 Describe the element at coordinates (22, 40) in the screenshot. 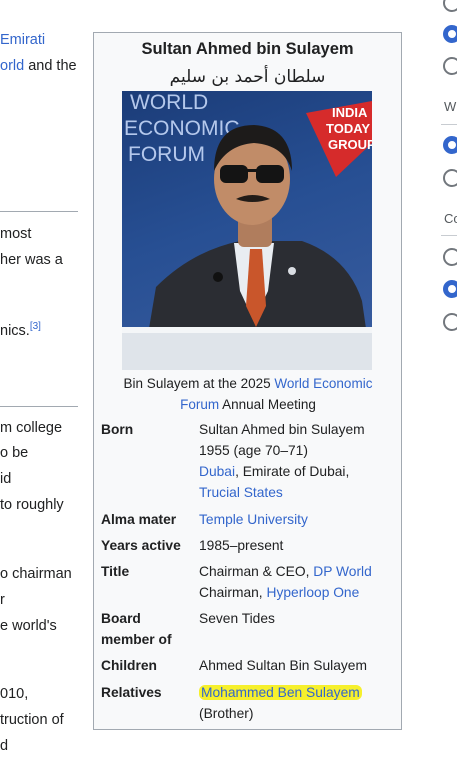

I see `article-link-emirati: Emirati` at that location.